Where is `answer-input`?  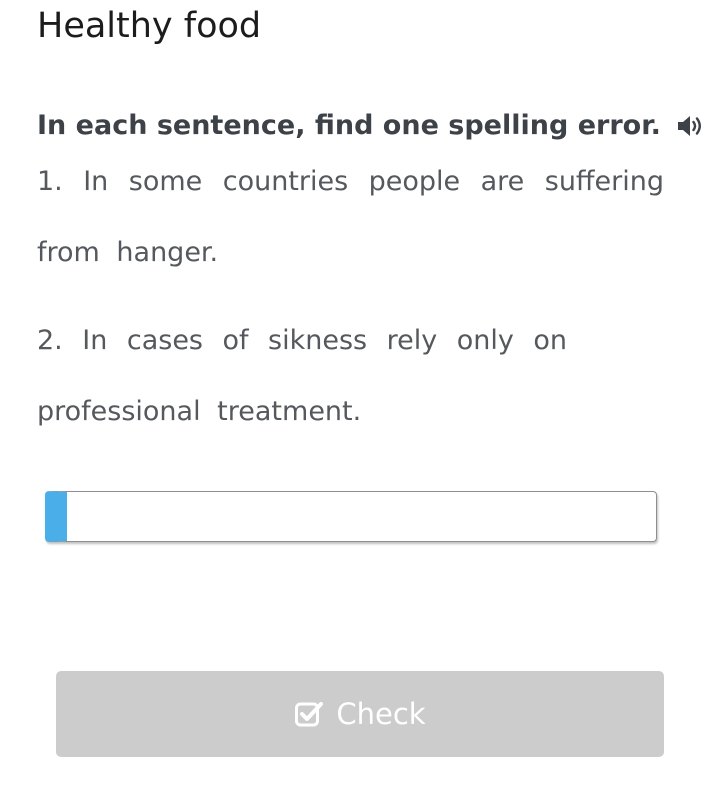 answer-input is located at coordinates (351, 516).